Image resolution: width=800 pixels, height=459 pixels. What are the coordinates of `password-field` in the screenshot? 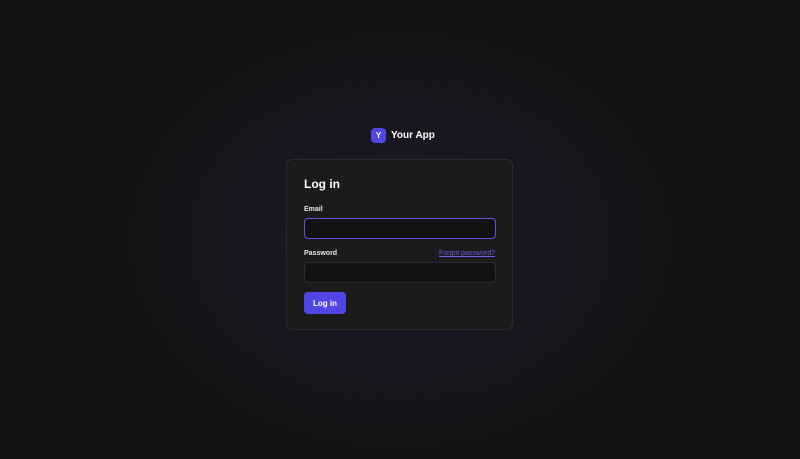 It's located at (400, 272).